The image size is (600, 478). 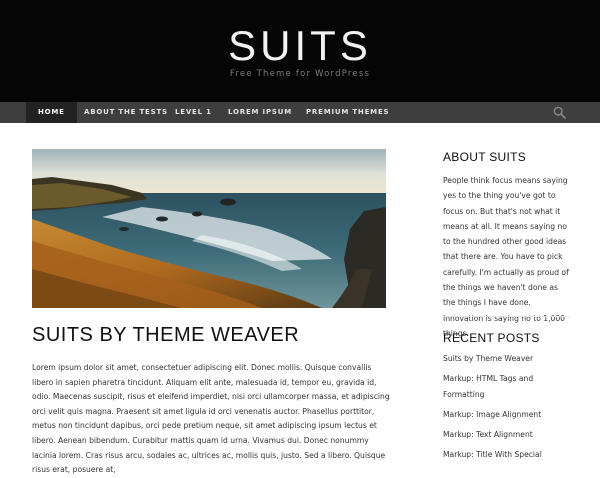 I want to click on nav-item-premium-themes: PREMIUM THEMES, so click(x=347, y=112).